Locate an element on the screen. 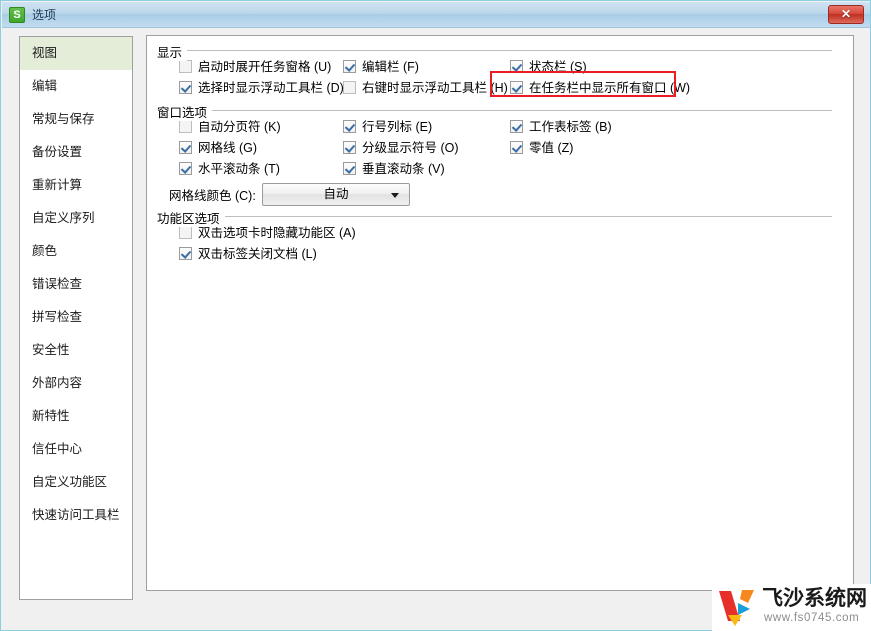 This screenshot has height=631, width=871. sidebar-item-10: 外部内容 is located at coordinates (76, 383).